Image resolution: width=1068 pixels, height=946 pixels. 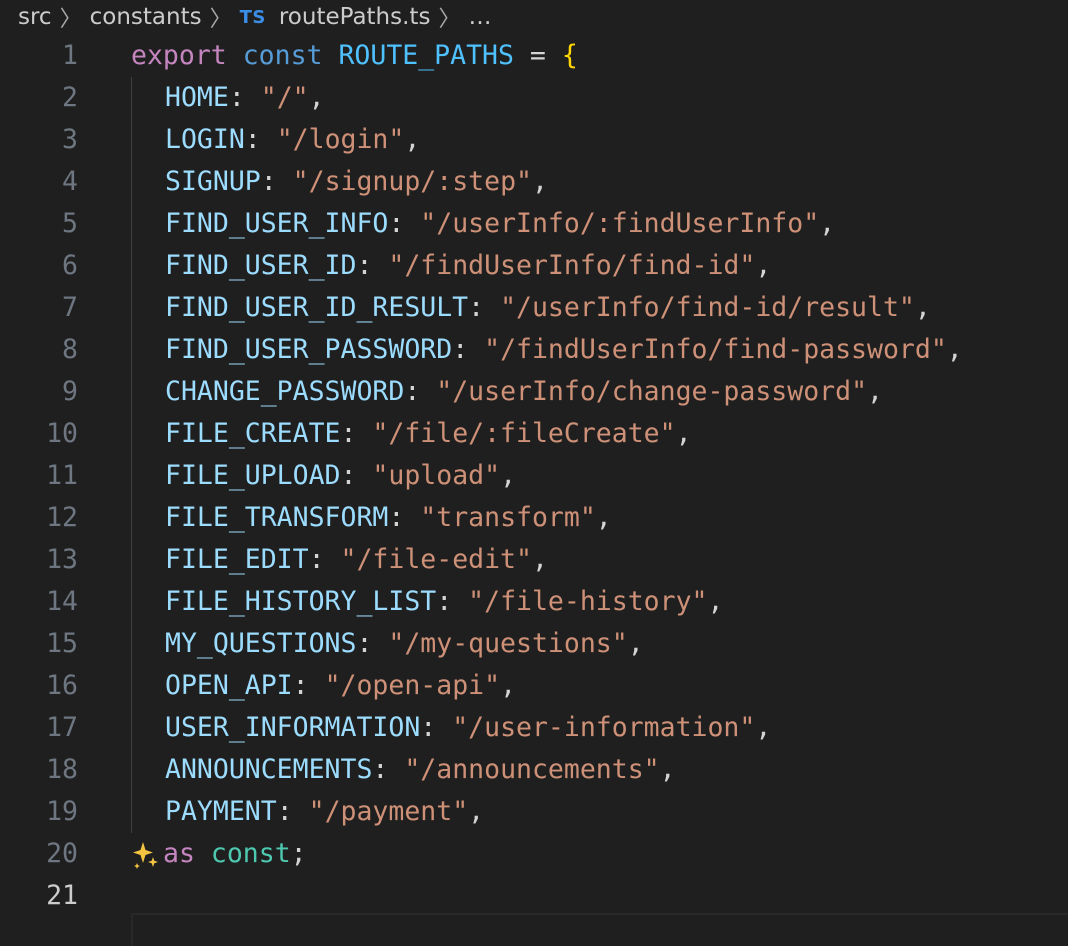 I want to click on property-key: FILE_EDIT, so click(x=237, y=559).